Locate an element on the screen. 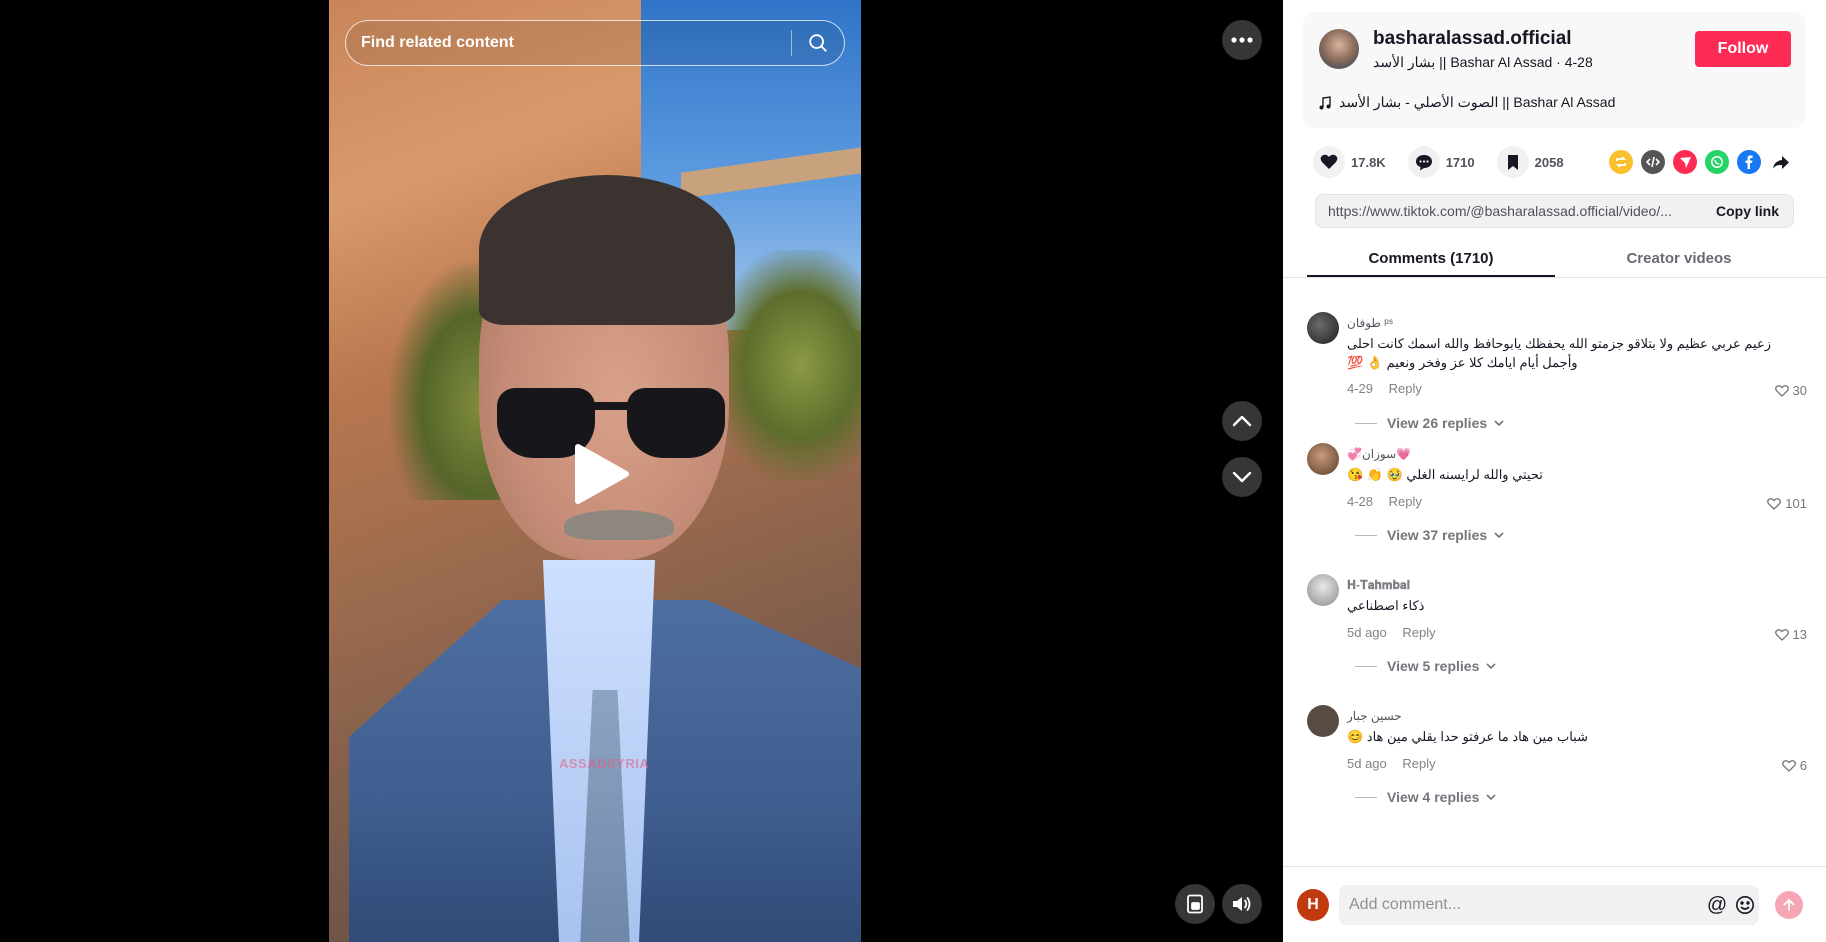  comment-composer: H @ is located at coordinates (1554, 904).